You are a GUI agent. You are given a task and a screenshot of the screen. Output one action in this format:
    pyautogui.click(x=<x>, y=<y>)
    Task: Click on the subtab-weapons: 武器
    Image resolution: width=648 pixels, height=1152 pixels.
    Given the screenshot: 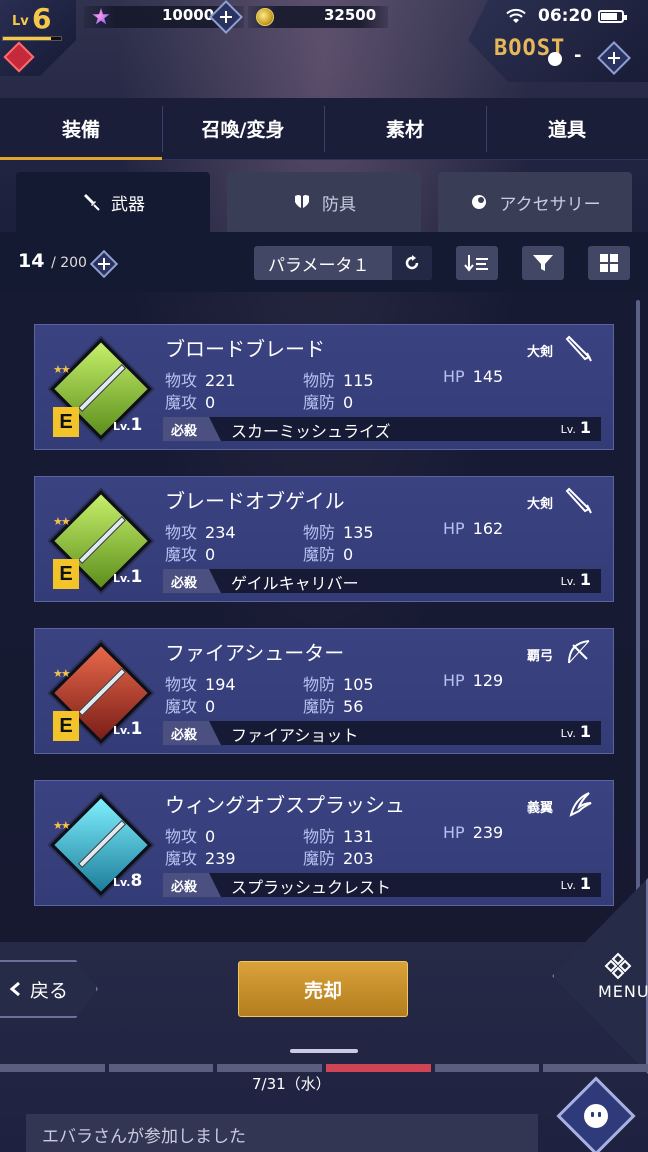 What is the action you would take?
    pyautogui.click(x=113, y=202)
    